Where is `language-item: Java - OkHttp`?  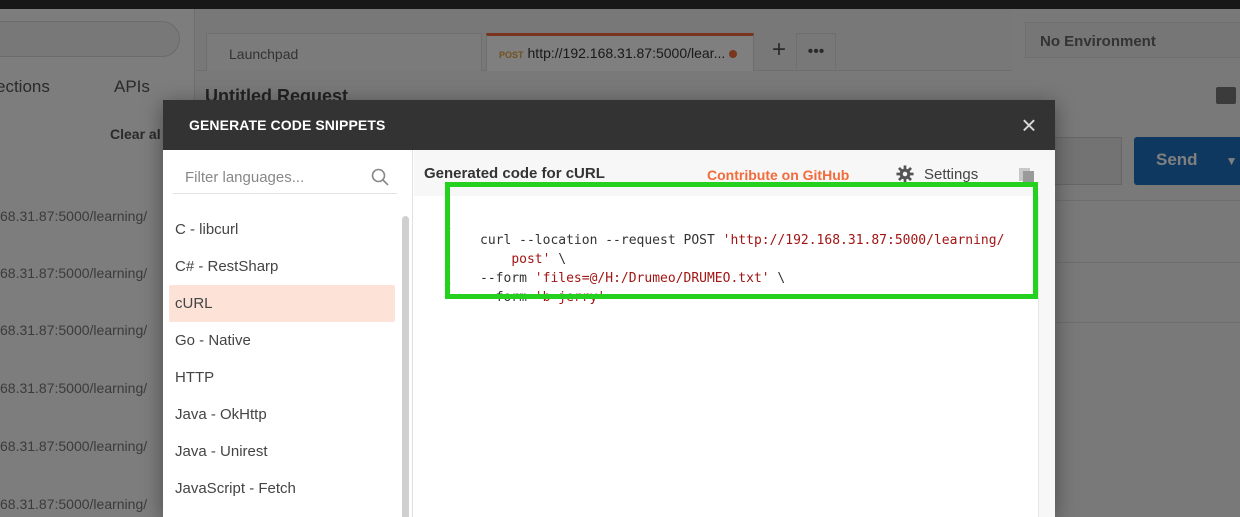 language-item: Java - OkHttp is located at coordinates (282, 414).